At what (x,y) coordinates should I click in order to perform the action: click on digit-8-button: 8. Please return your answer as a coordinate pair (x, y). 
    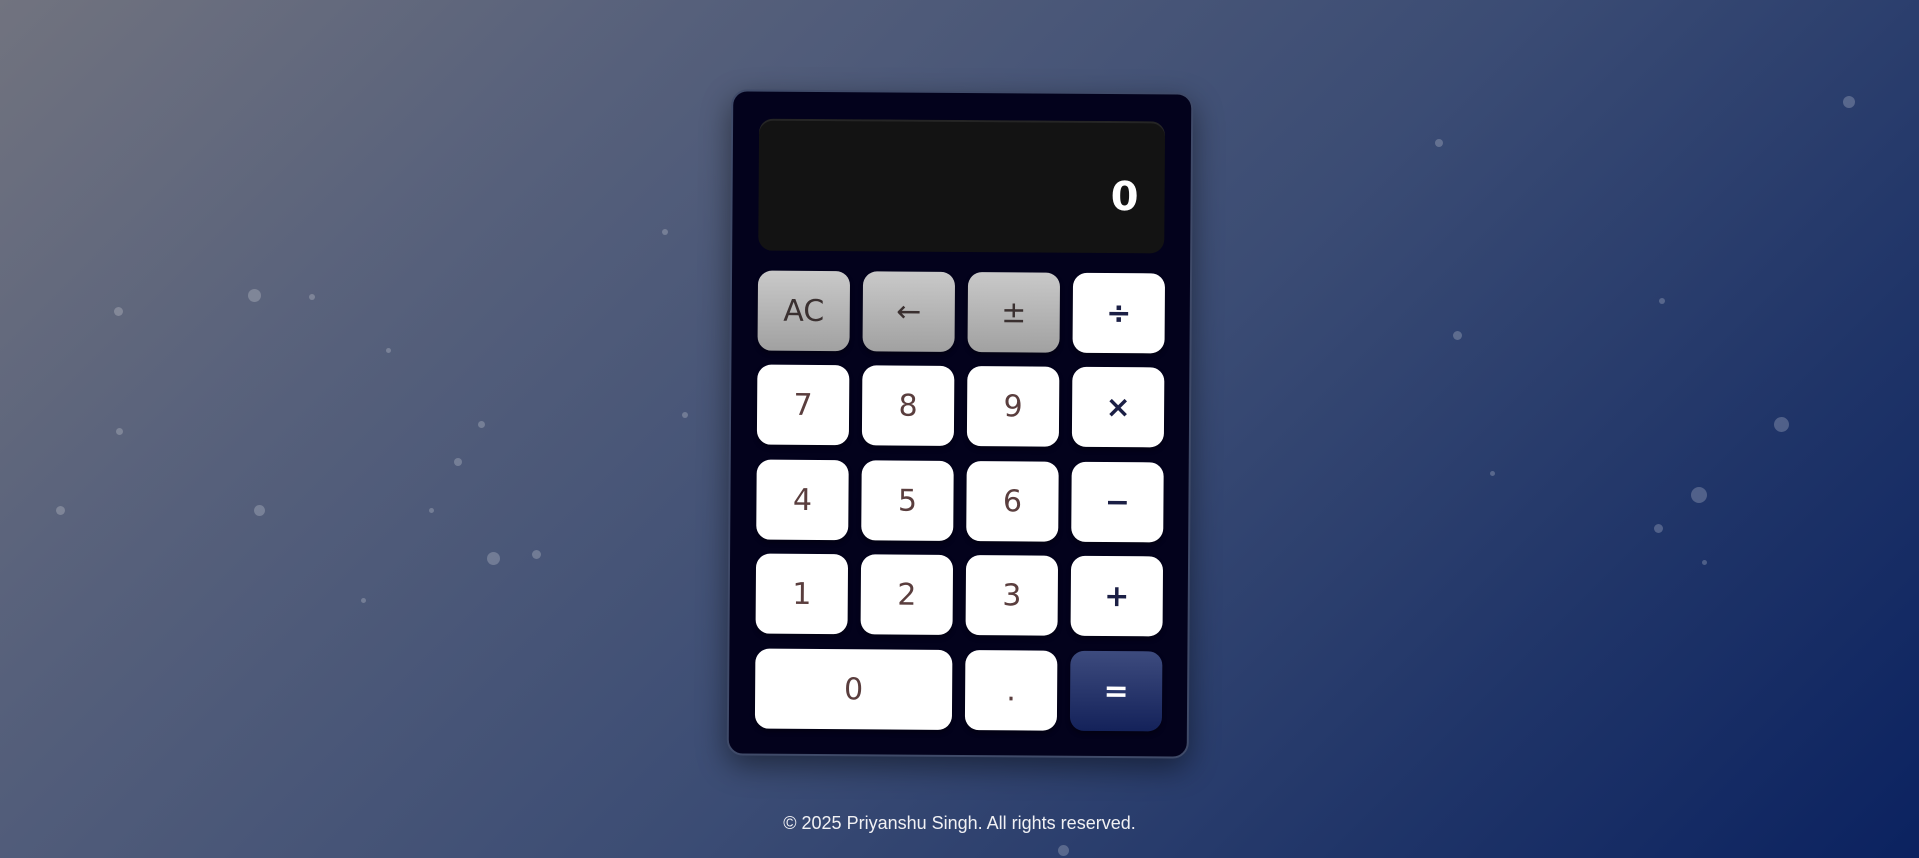
    Looking at the image, I should click on (908, 405).